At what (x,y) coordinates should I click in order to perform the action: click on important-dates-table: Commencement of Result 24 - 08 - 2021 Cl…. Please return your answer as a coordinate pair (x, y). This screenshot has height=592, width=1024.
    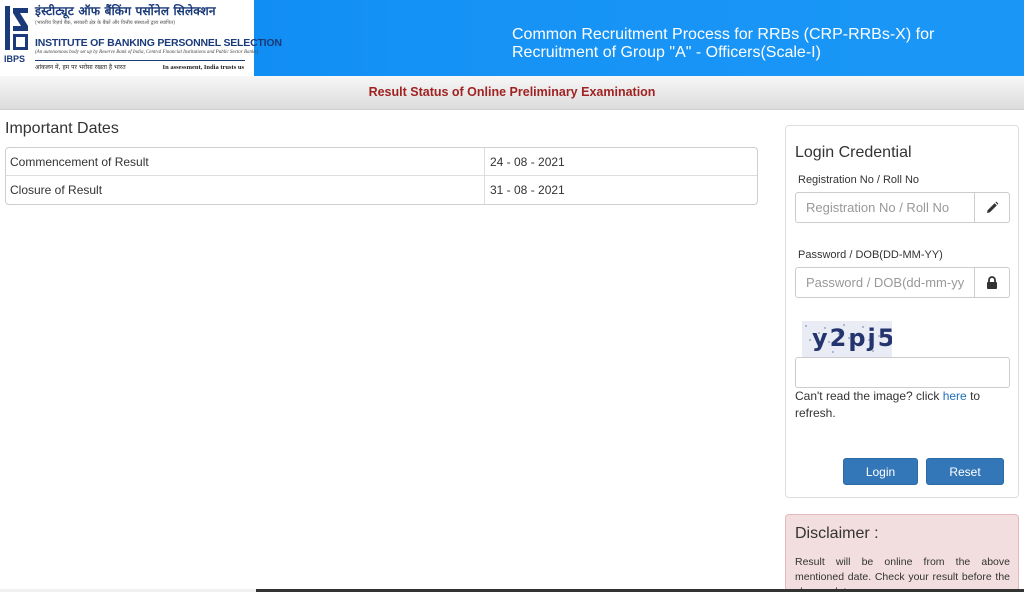
    Looking at the image, I should click on (381, 176).